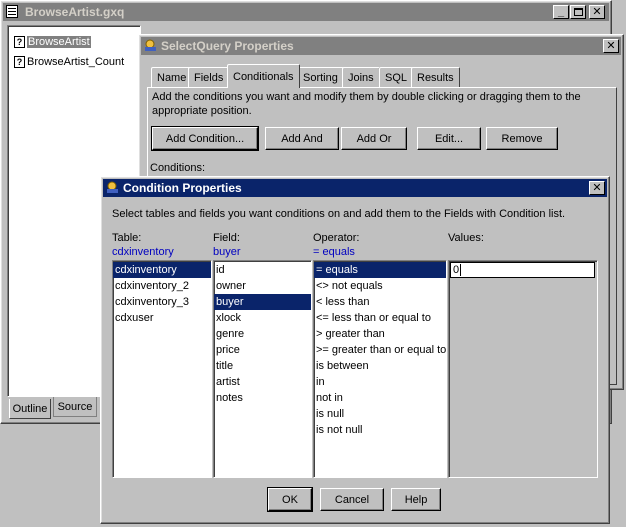  I want to click on button-label: OK, so click(290, 499).